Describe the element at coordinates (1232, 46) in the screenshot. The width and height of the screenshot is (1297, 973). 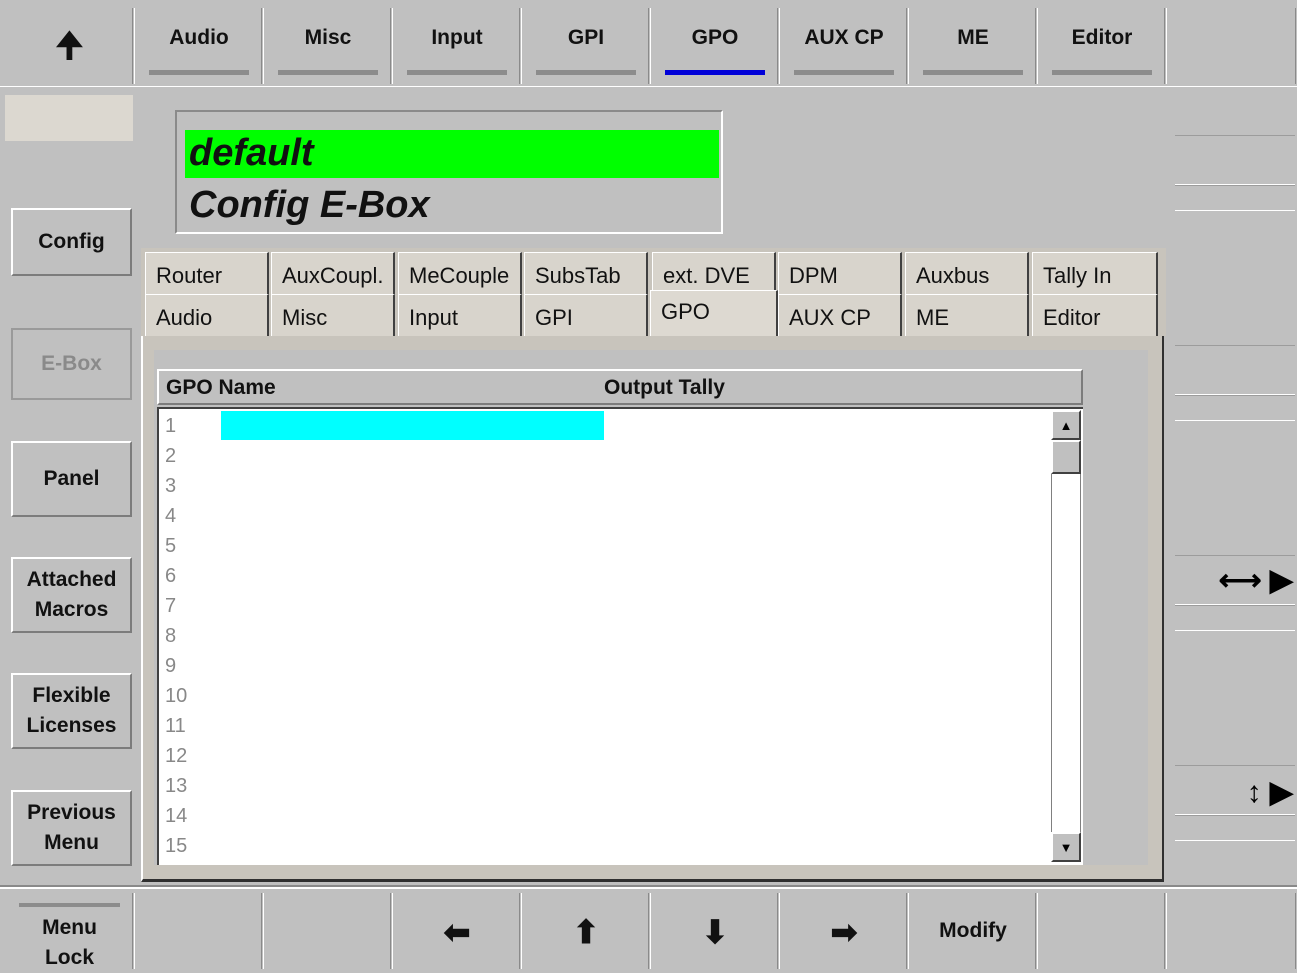
I see `top-empty-cell` at that location.